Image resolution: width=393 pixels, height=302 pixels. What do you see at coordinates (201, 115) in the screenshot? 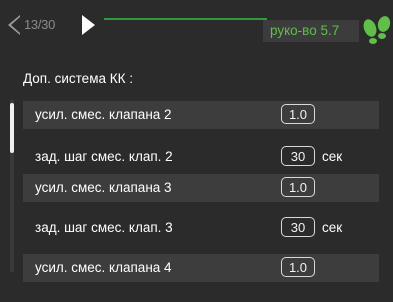
I see `setting-row-mixing-valve-gain-2: усил. смес. клапана 2 1.0` at bounding box center [201, 115].